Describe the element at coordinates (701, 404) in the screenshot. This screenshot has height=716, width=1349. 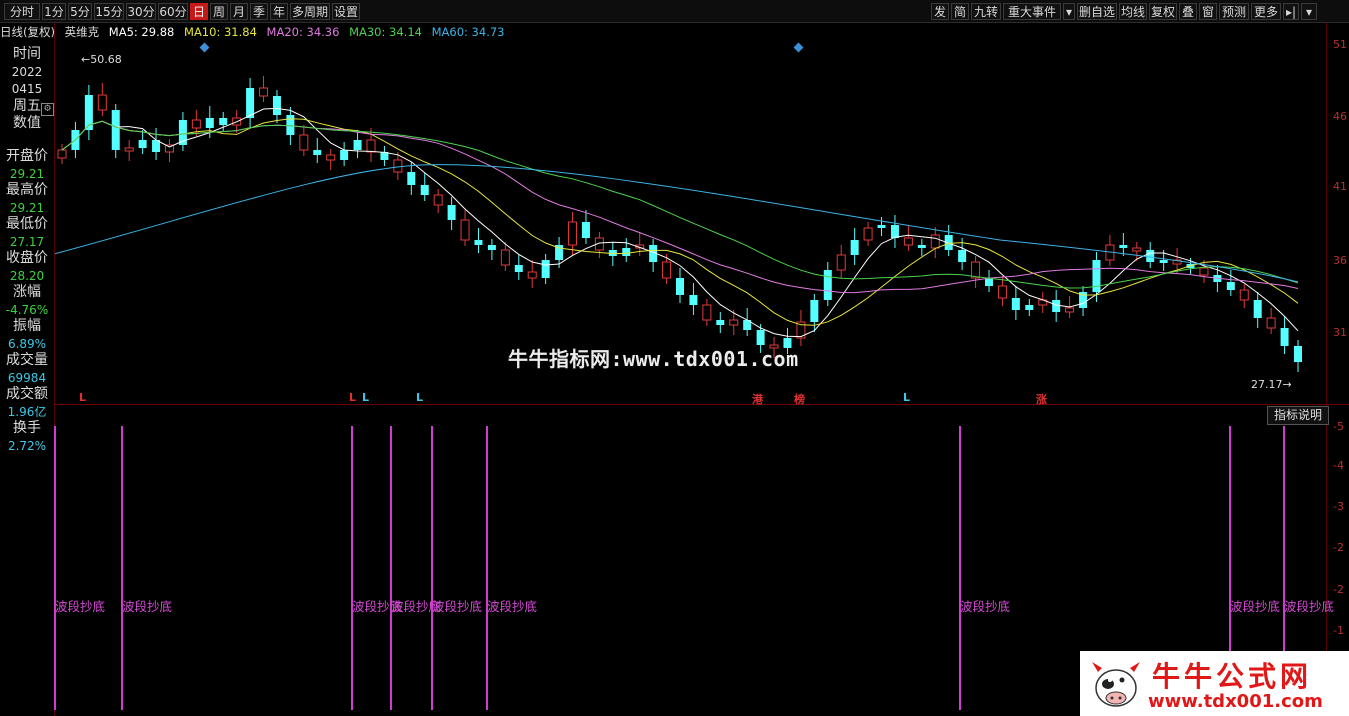
I see `panel-separator` at that location.